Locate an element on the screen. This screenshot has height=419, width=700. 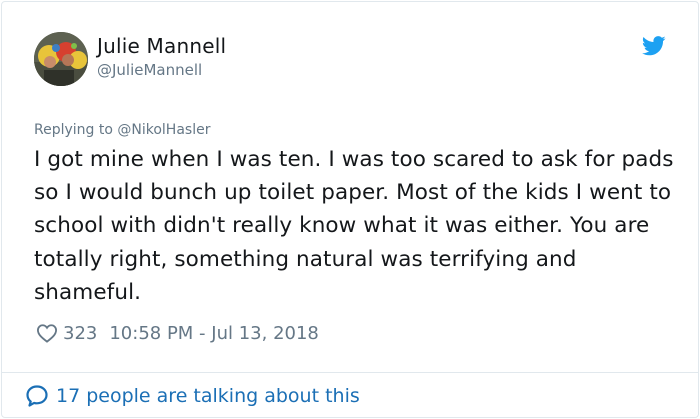
avatar is located at coordinates (61, 59).